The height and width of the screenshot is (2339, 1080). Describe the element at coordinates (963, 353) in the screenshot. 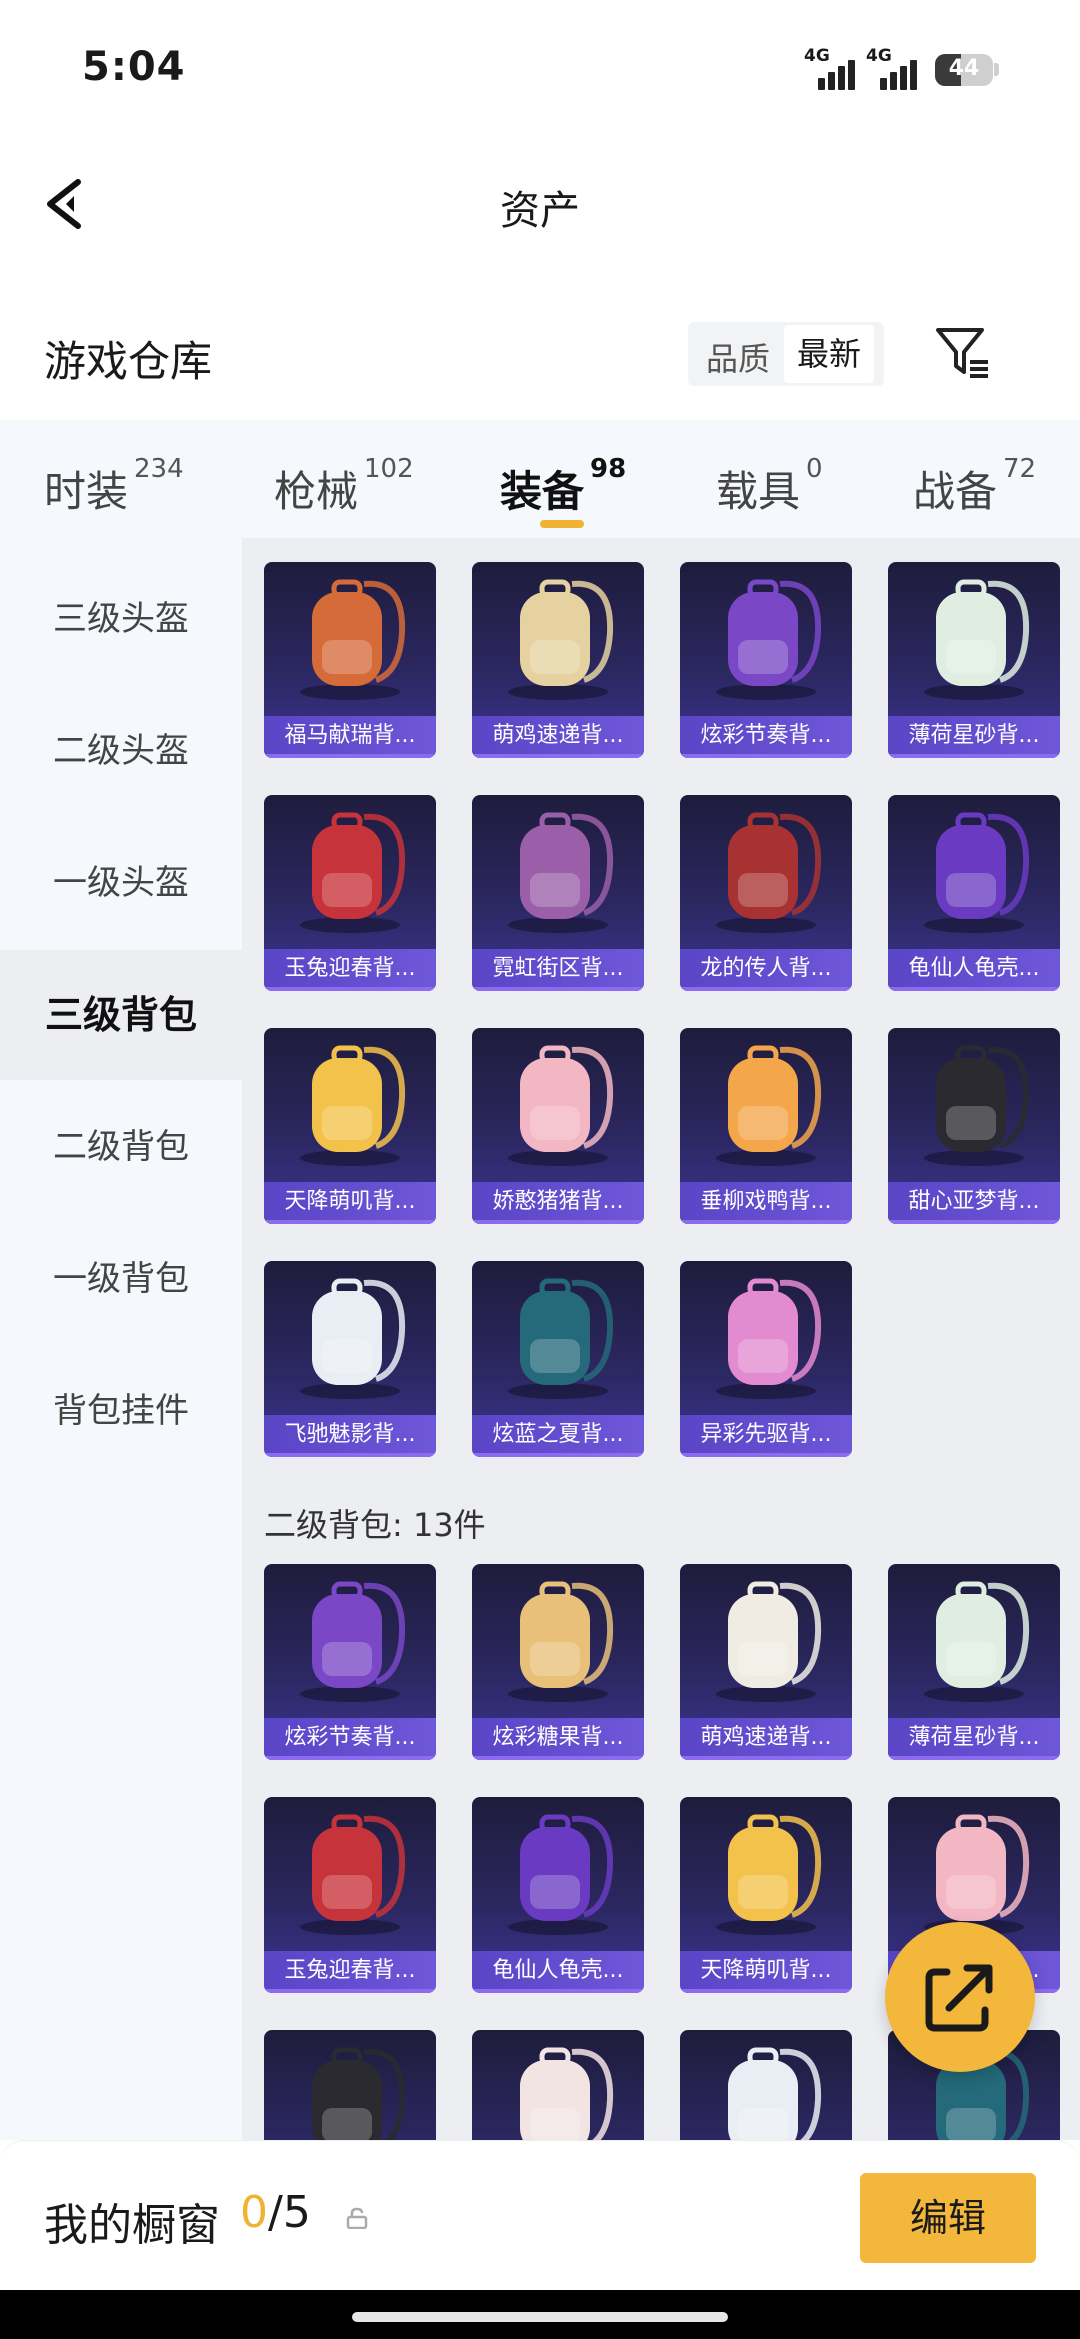

I see `filter-icon` at that location.